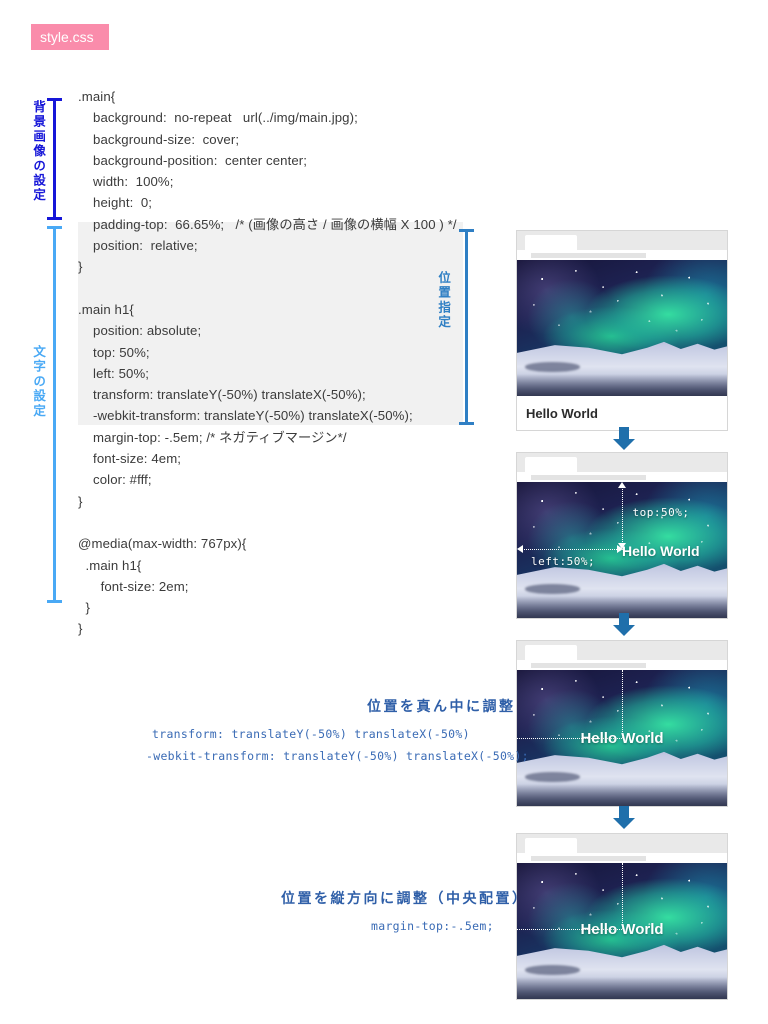  What do you see at coordinates (97, 96) in the screenshot?
I see `code-line: .main{` at bounding box center [97, 96].